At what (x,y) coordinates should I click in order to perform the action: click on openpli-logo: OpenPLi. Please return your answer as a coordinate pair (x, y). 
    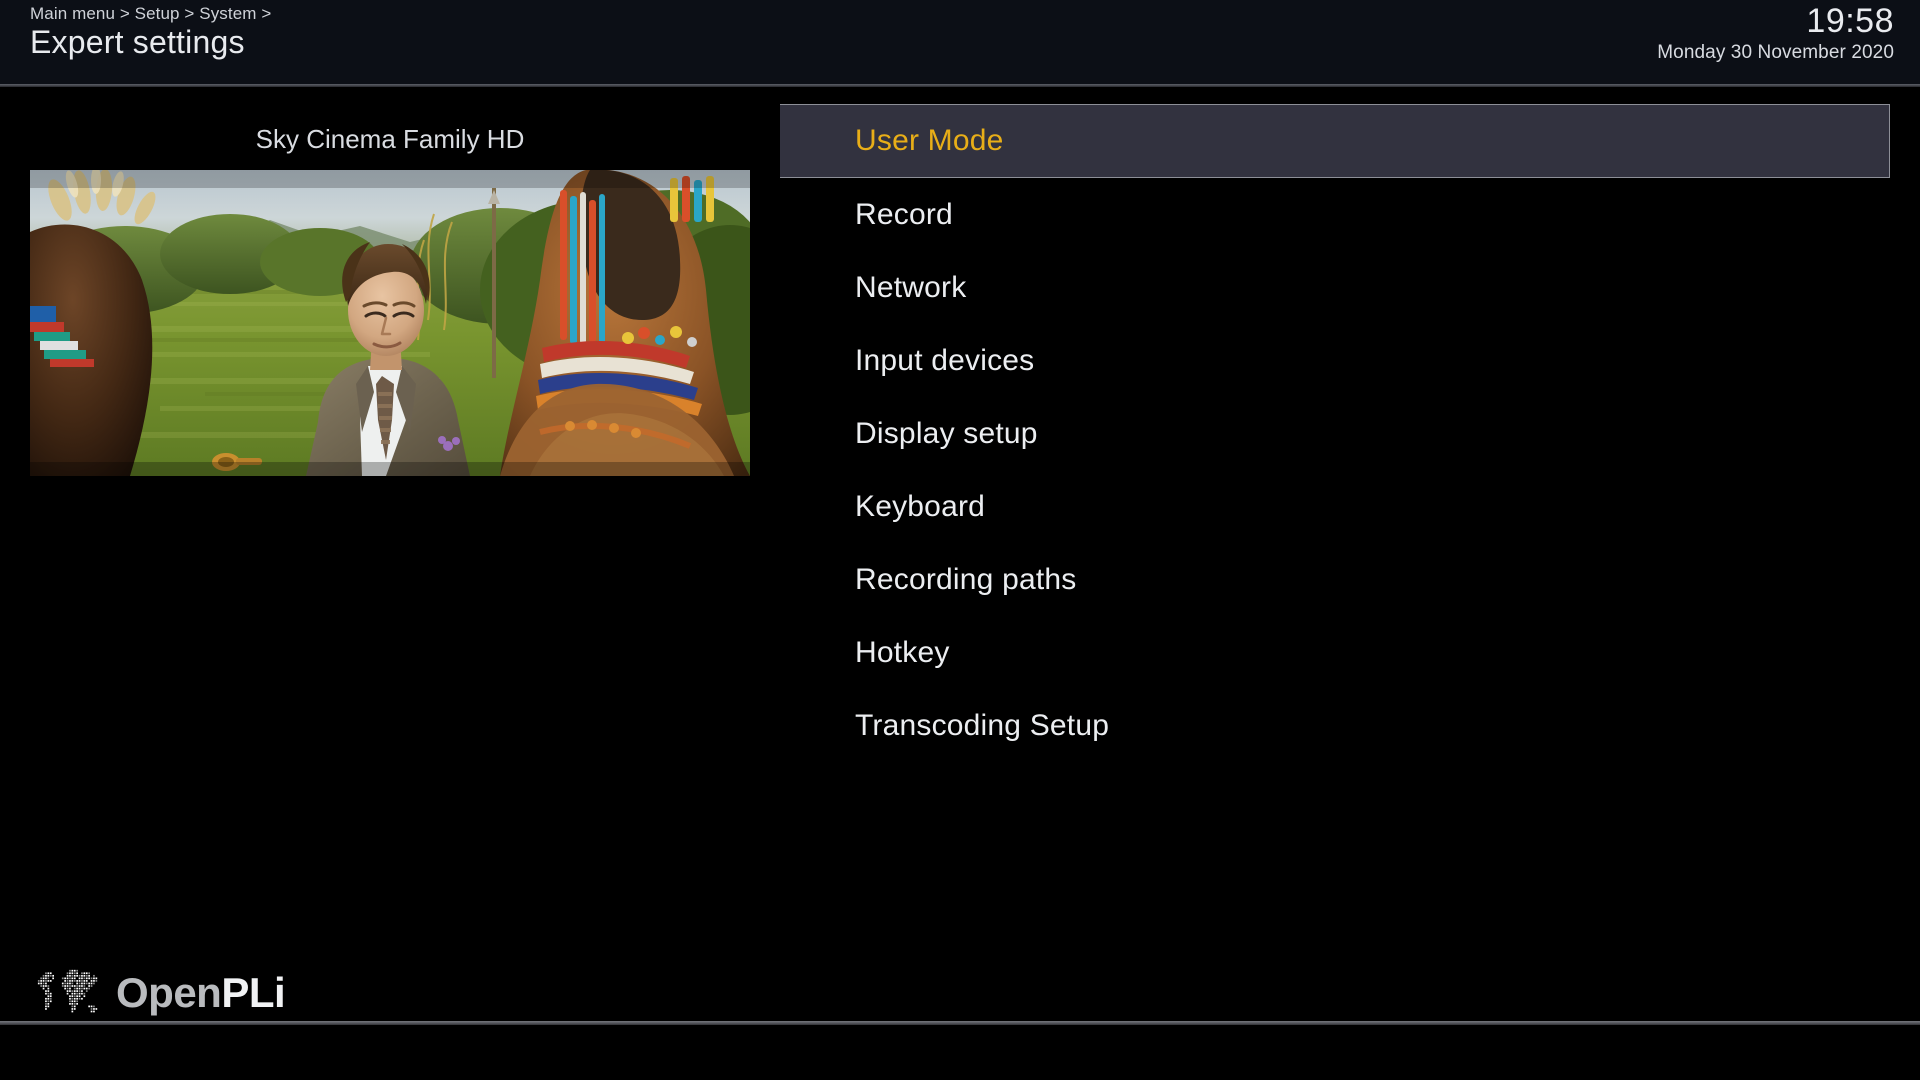
    Looking at the image, I should click on (157, 993).